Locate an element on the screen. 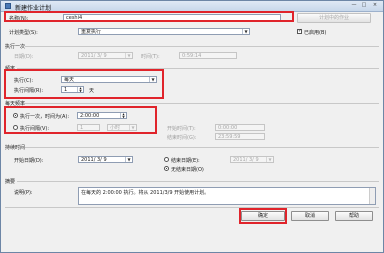 The height and width of the screenshot is (253, 384). duration-start-label: 开始日期(D): is located at coordinates (29, 161).